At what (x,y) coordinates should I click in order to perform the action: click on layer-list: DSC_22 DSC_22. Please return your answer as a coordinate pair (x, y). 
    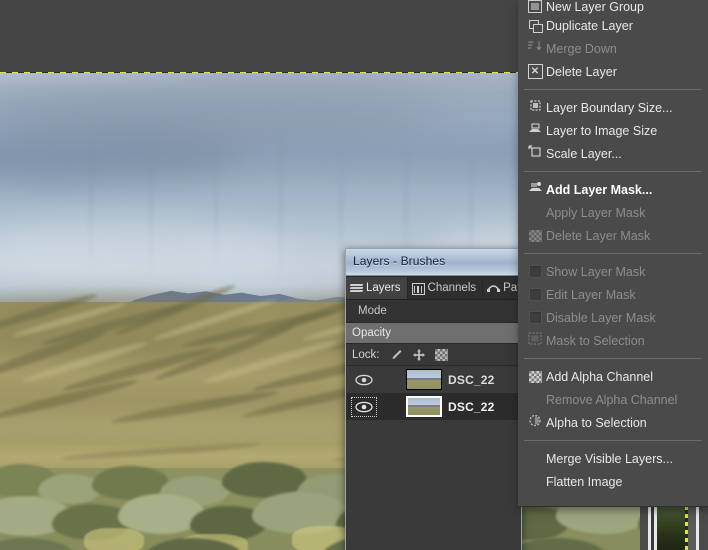
    Looking at the image, I should click on (433, 458).